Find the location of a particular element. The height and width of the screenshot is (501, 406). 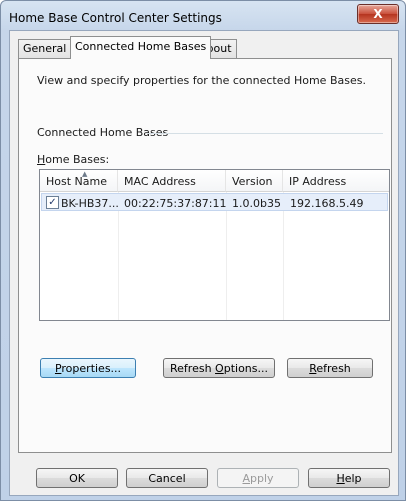

close-button: X is located at coordinates (378, 14).